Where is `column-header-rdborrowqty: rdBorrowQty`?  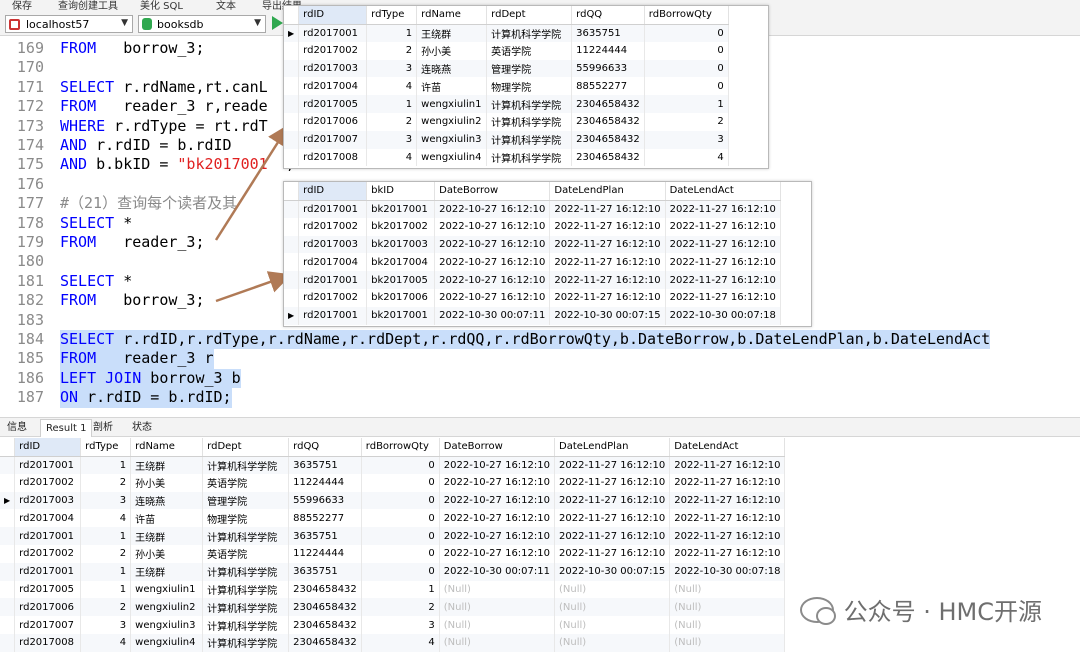 column-header-rdborrowqty: rdBorrowQty is located at coordinates (400, 447).